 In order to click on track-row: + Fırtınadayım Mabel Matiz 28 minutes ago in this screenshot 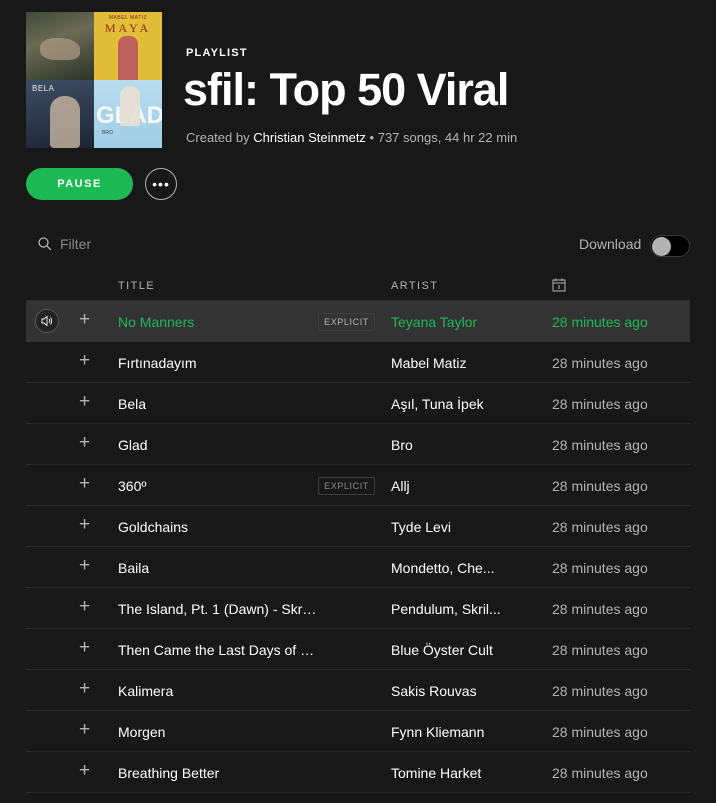, I will do `click(358, 362)`.